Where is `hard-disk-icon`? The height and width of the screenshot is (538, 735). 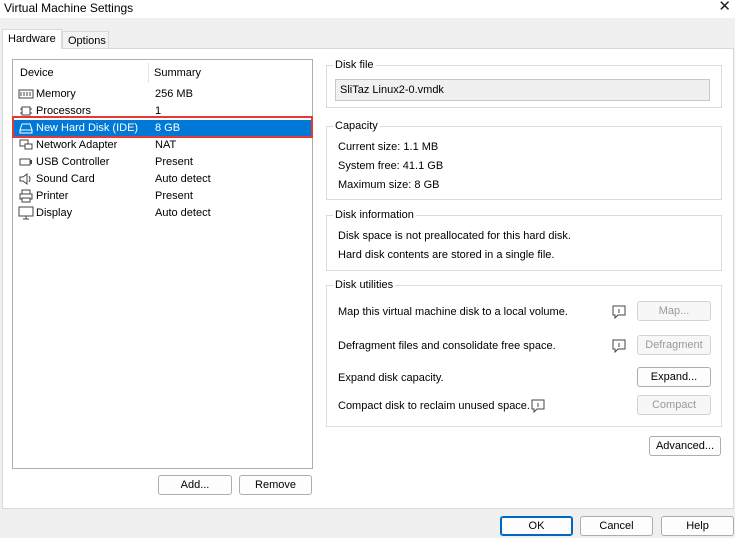
hard-disk-icon is located at coordinates (26, 128).